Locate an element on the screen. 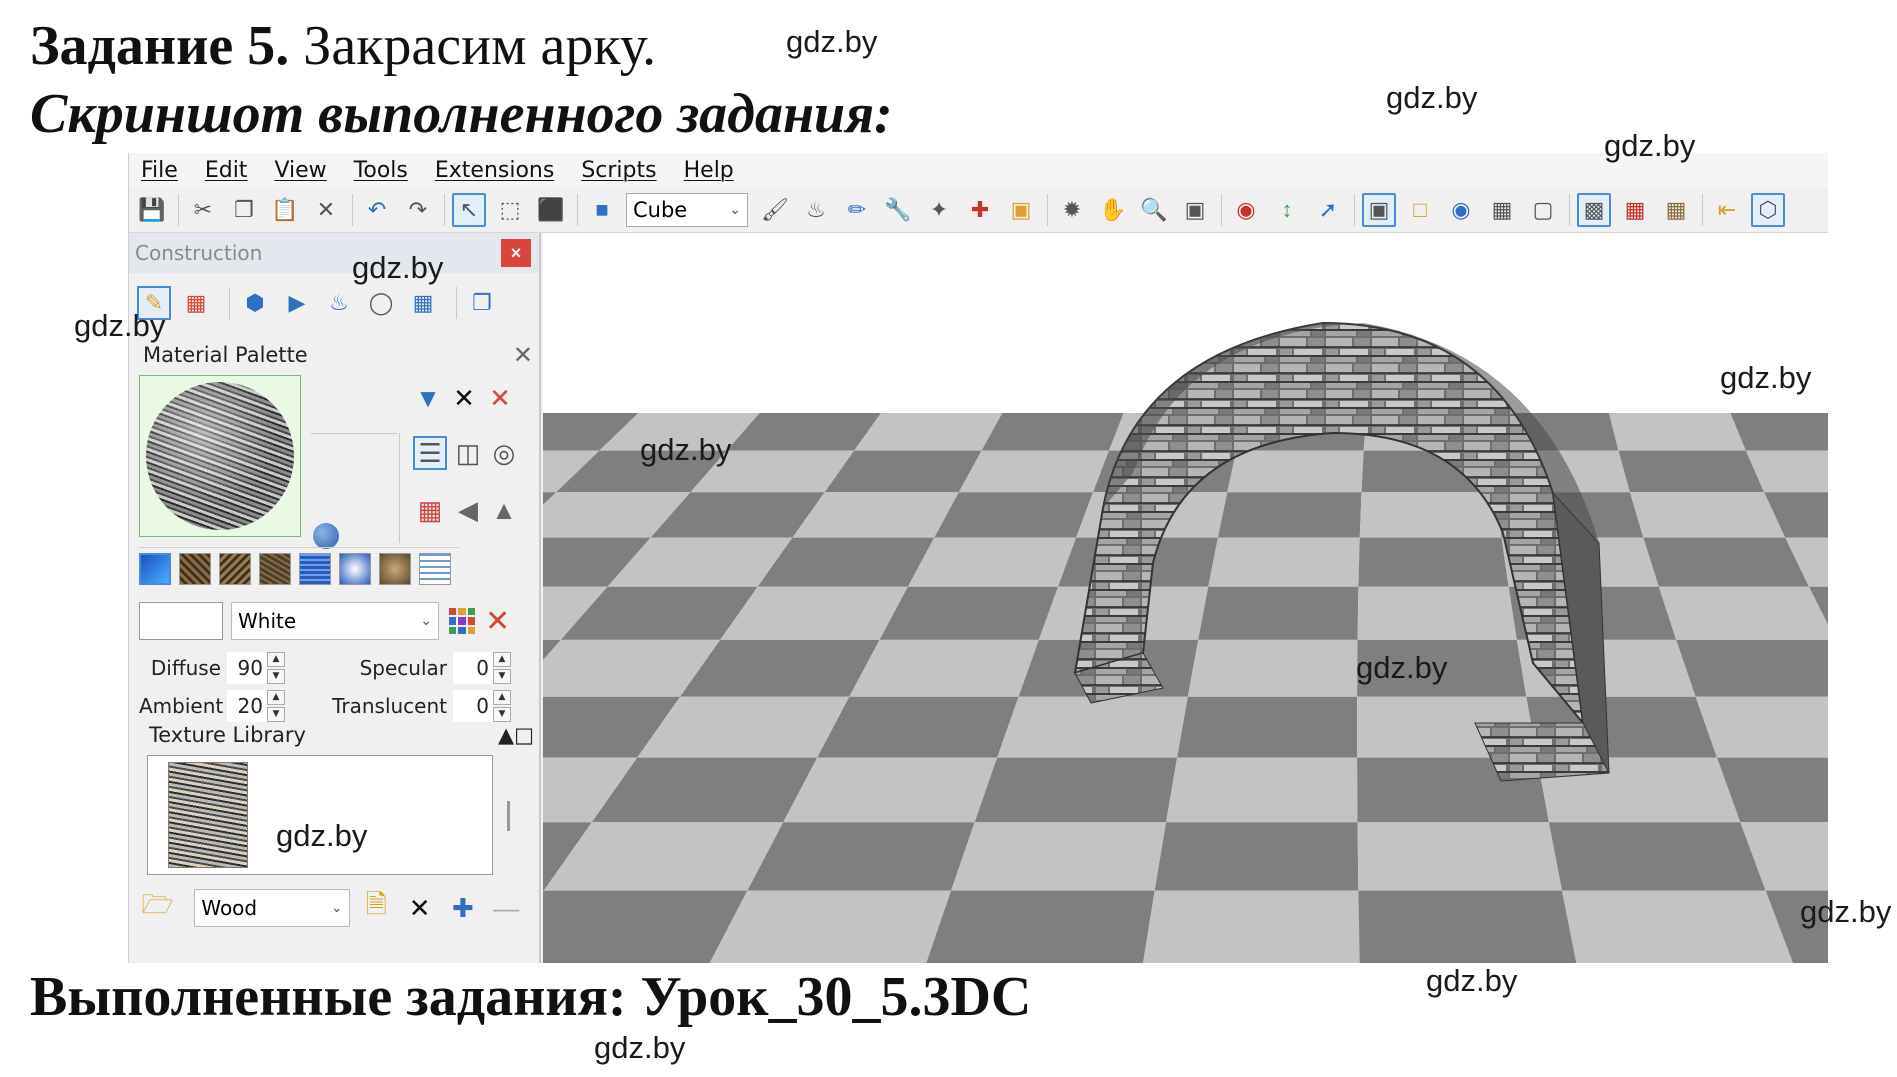  menu-tools: Tools is located at coordinates (381, 170).